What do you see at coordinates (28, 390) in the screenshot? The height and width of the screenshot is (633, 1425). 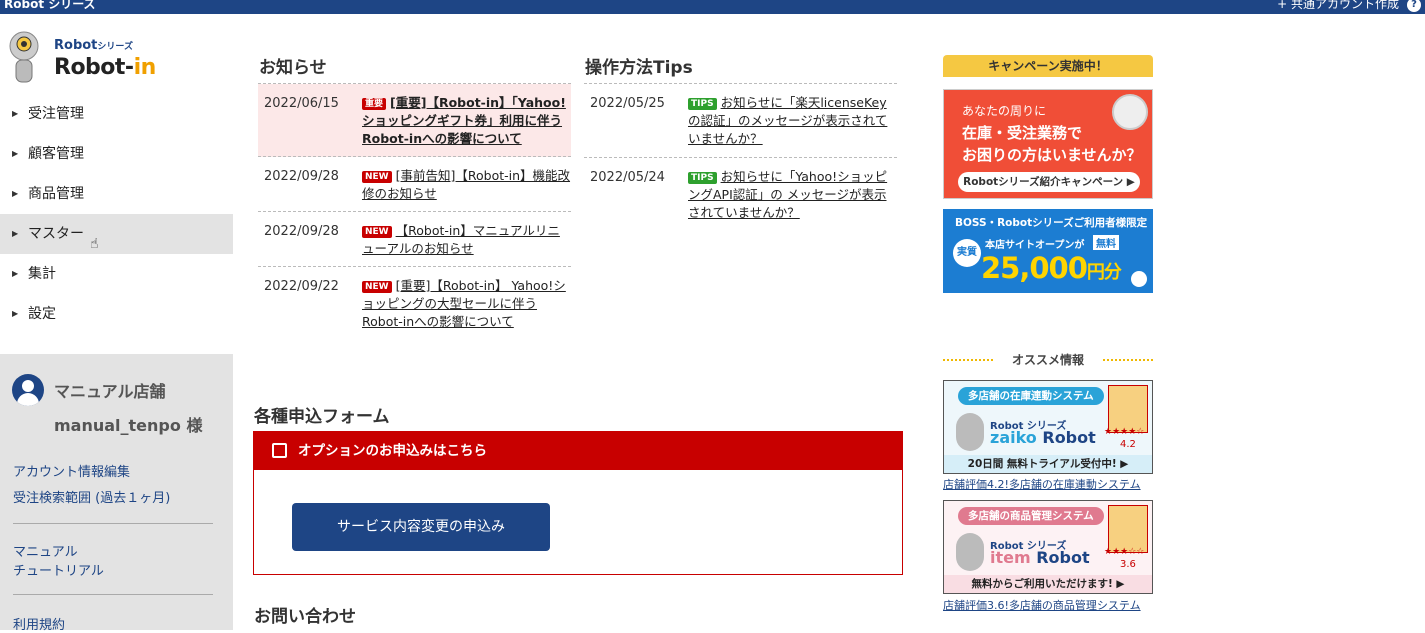 I see `user-avatar-icon` at bounding box center [28, 390].